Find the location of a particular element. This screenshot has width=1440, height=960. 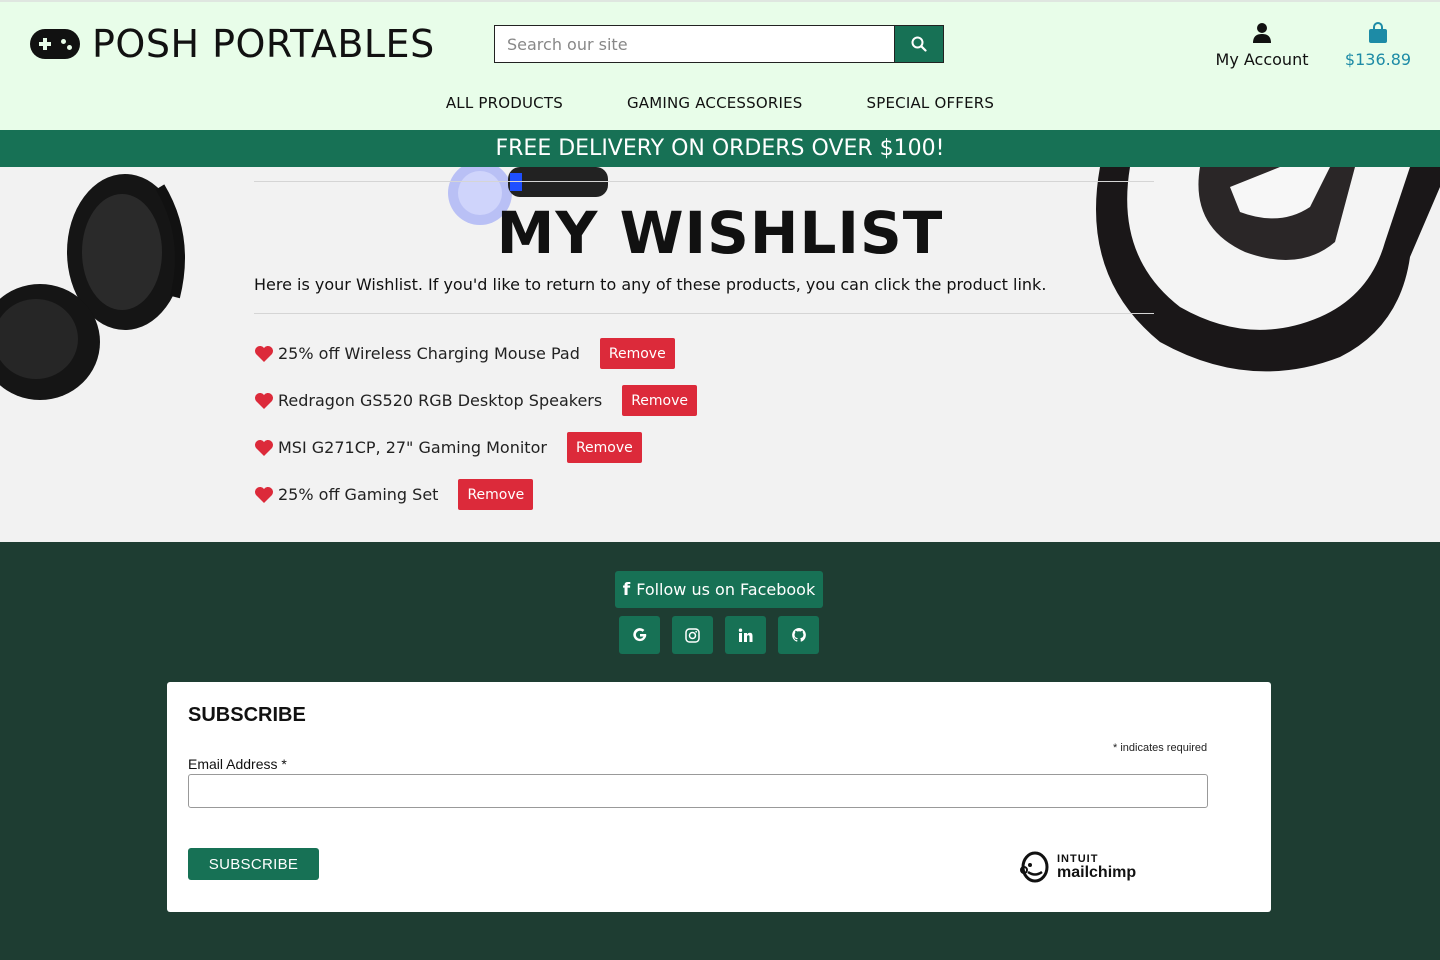

product-link: MSI G271CP, 27" Gaming Monitor is located at coordinates (412, 447).